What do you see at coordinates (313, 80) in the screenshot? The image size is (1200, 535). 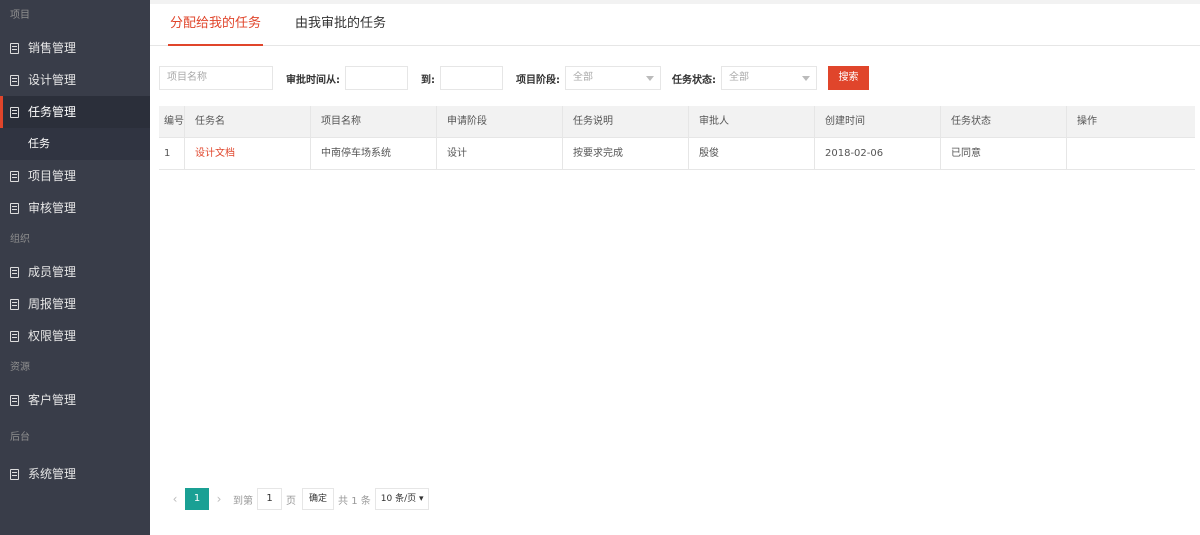 I see `time-from-label: 审批时间从:` at bounding box center [313, 80].